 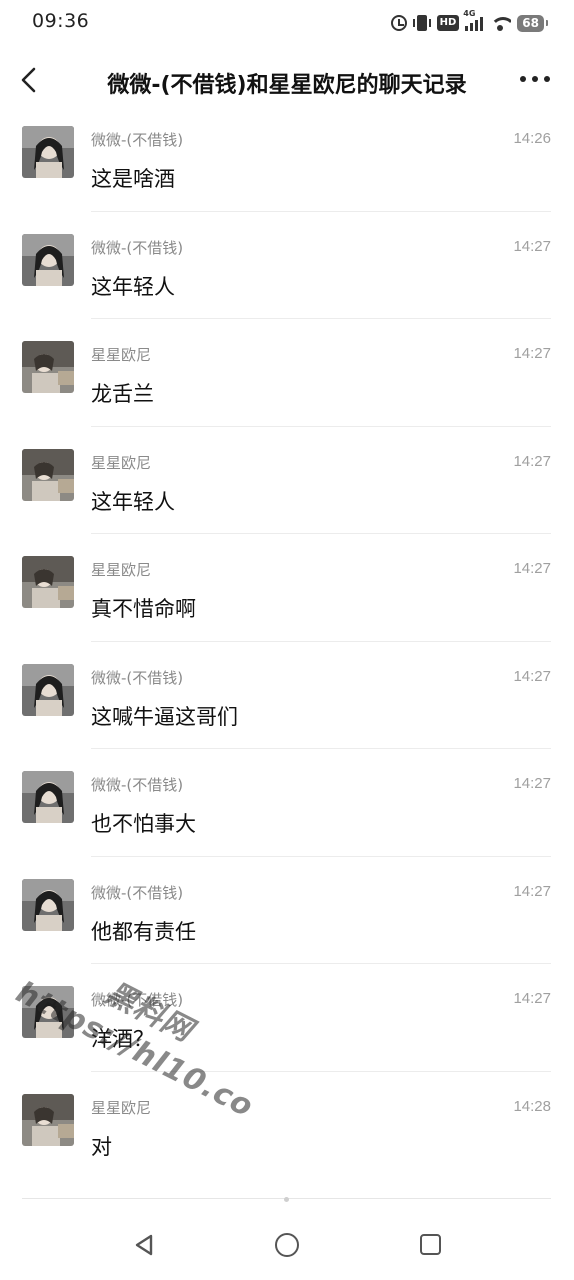 What do you see at coordinates (430, 1244) in the screenshot?
I see `nav-recent-apps-icon` at bounding box center [430, 1244].